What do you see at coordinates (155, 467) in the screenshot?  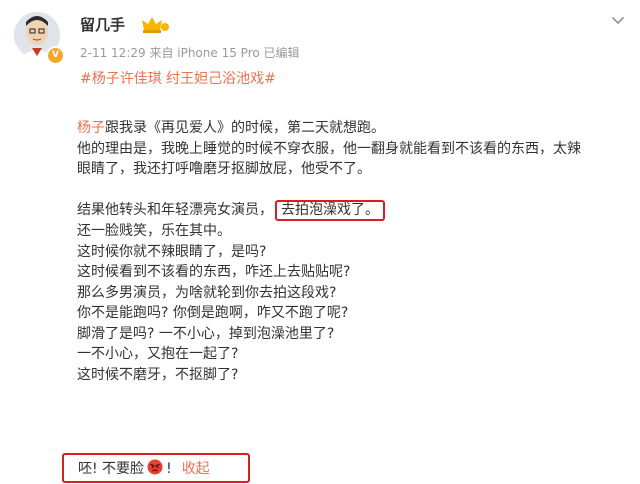 I see `angry-emoji-icon` at bounding box center [155, 467].